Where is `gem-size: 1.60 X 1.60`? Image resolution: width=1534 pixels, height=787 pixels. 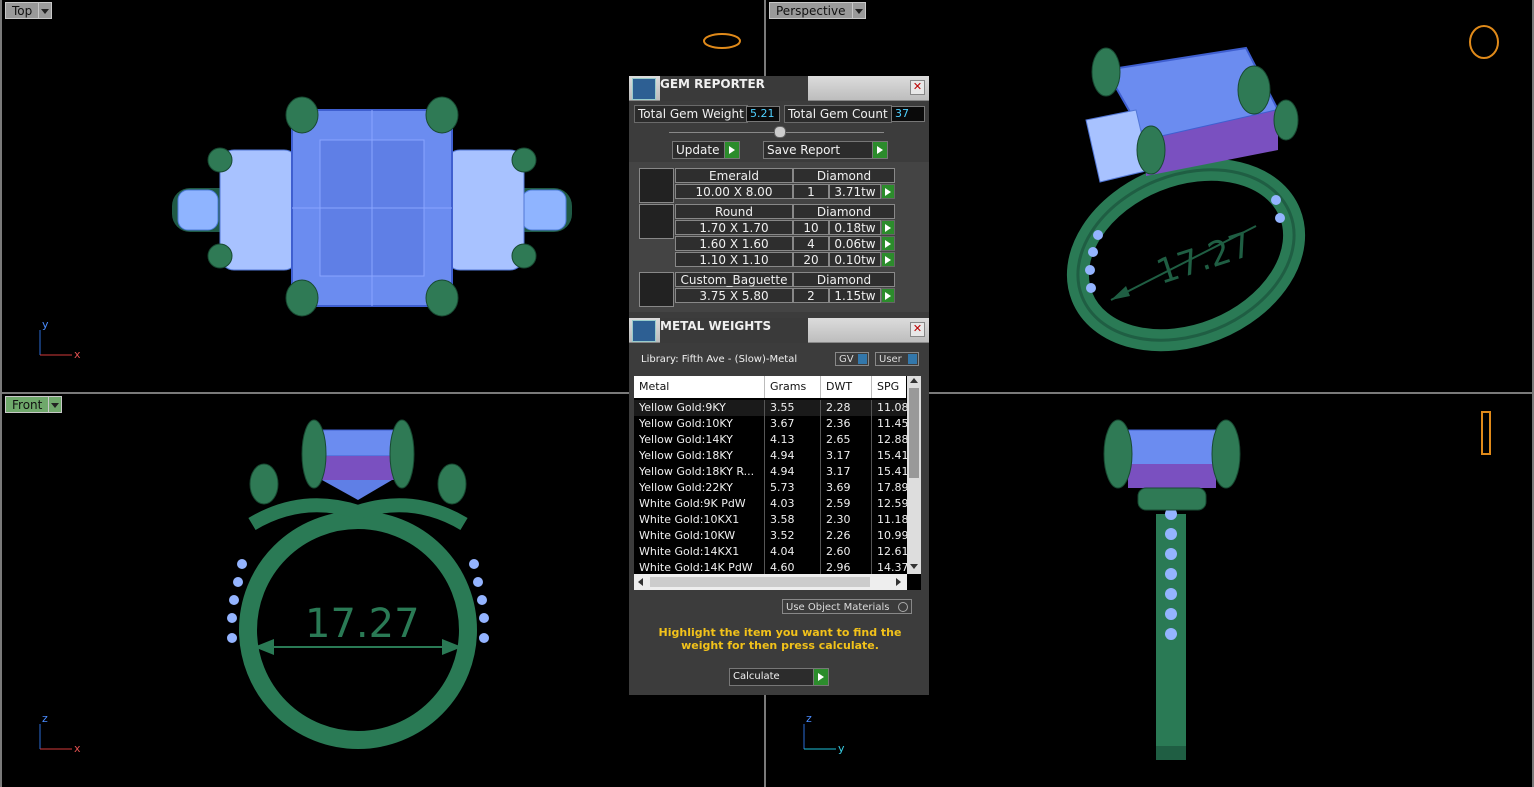
gem-size: 1.60 X 1.60 is located at coordinates (734, 243).